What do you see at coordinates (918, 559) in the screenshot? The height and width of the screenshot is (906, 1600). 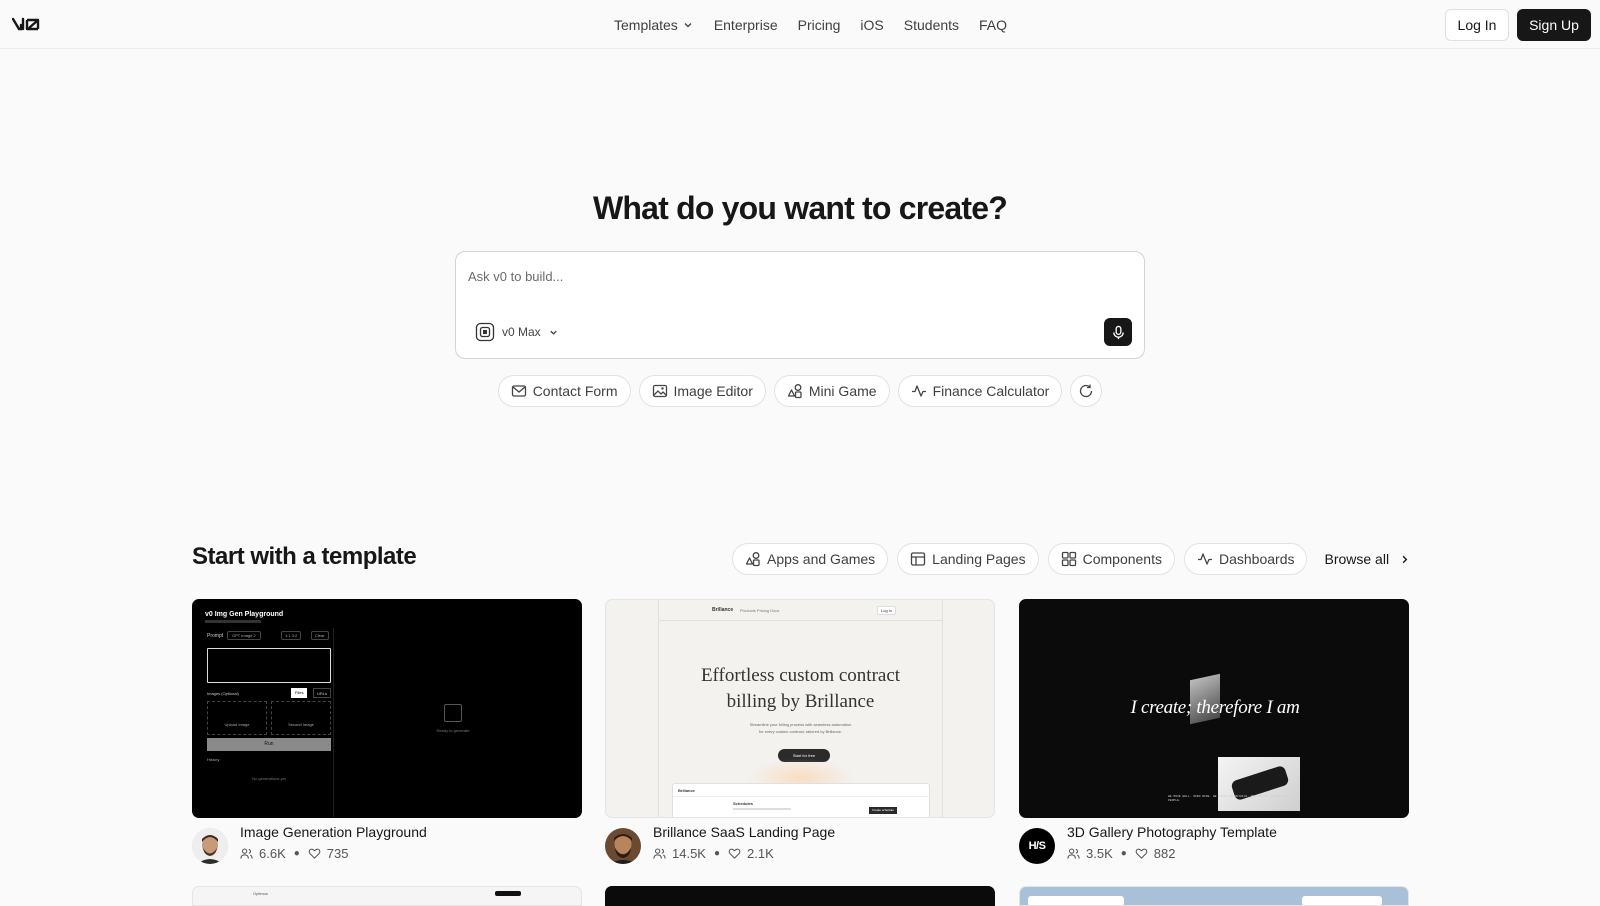 I see `layout-icon` at bounding box center [918, 559].